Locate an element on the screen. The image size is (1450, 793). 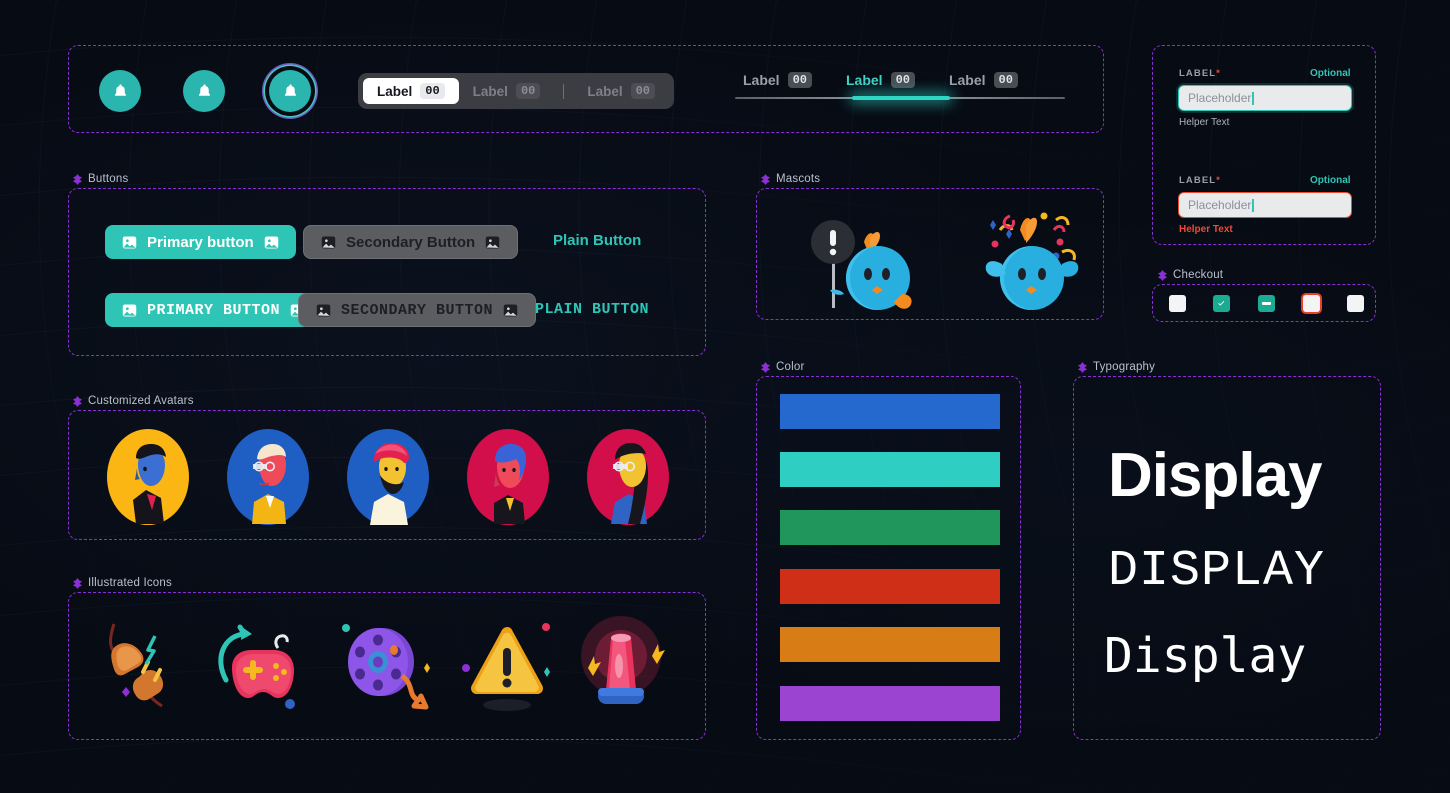
checkbox-unchecked is located at coordinates (1177, 303).